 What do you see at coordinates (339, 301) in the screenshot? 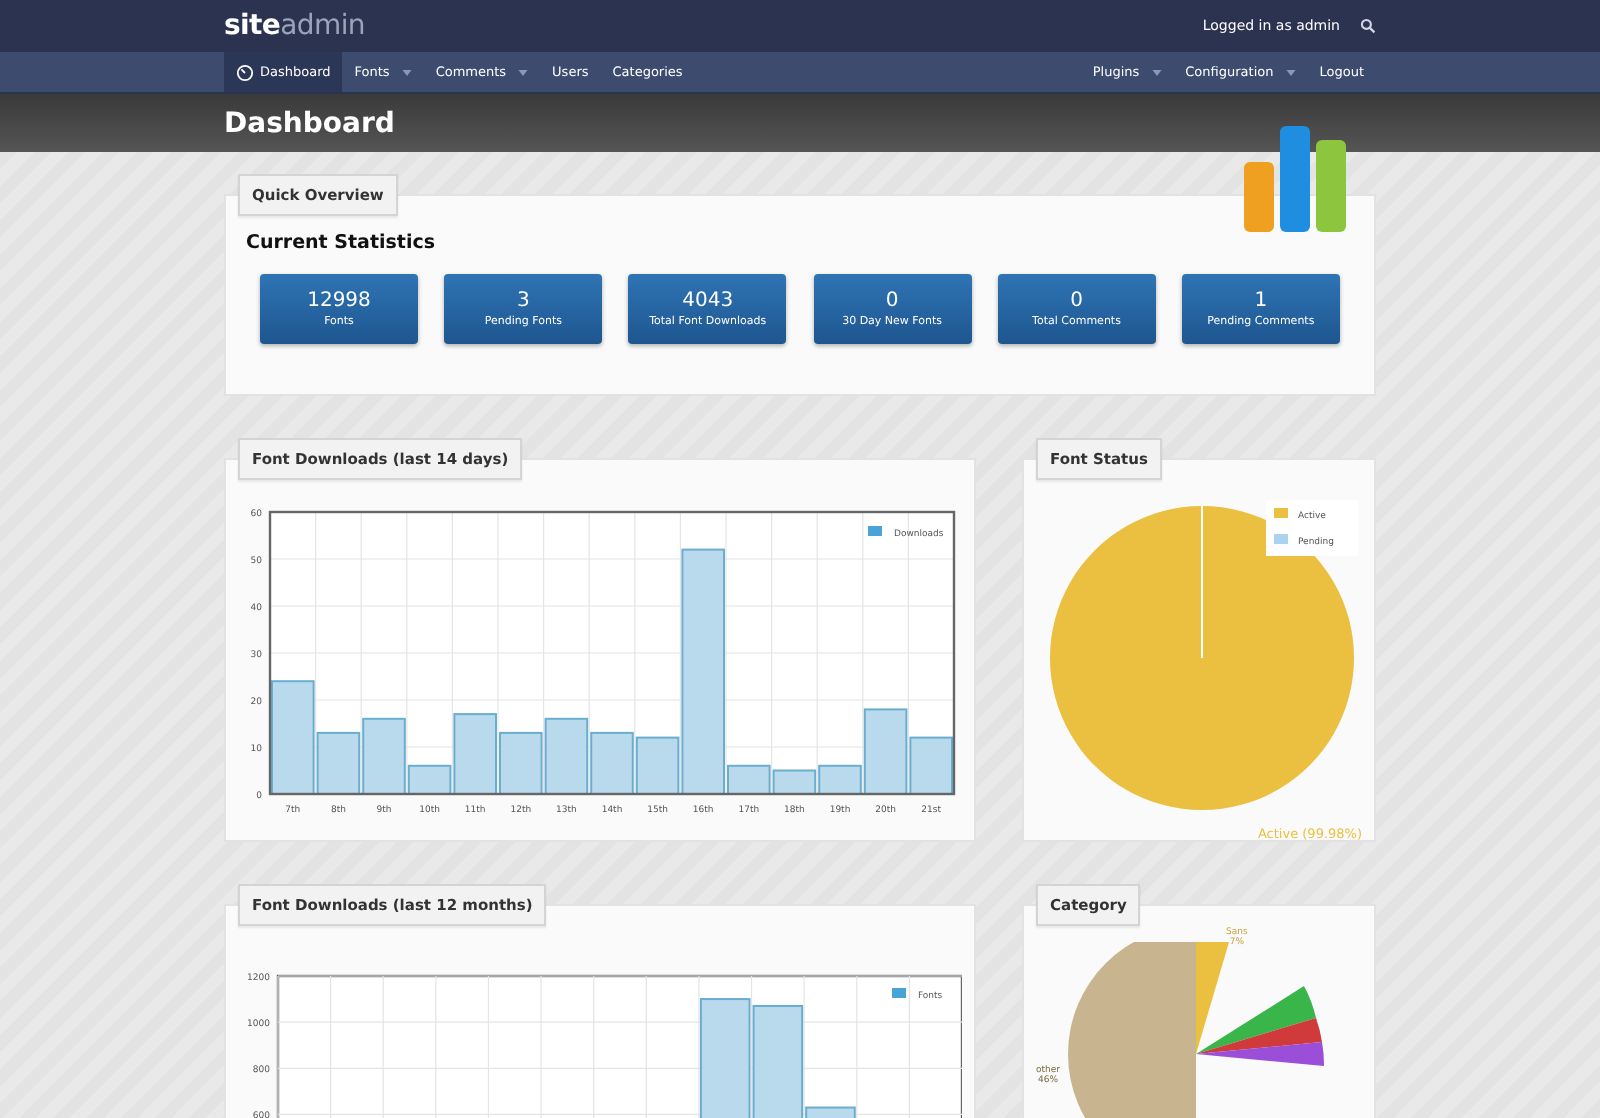
I see `stat-value: 12998` at bounding box center [339, 301].